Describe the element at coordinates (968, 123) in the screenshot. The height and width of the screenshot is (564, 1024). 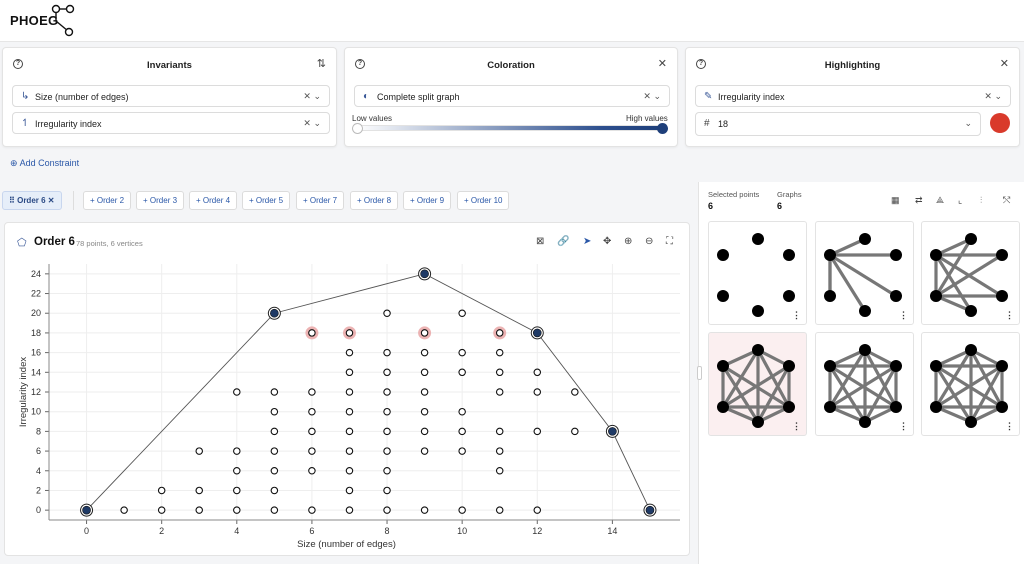
I see `chevron-down-icon: ⌄` at that location.